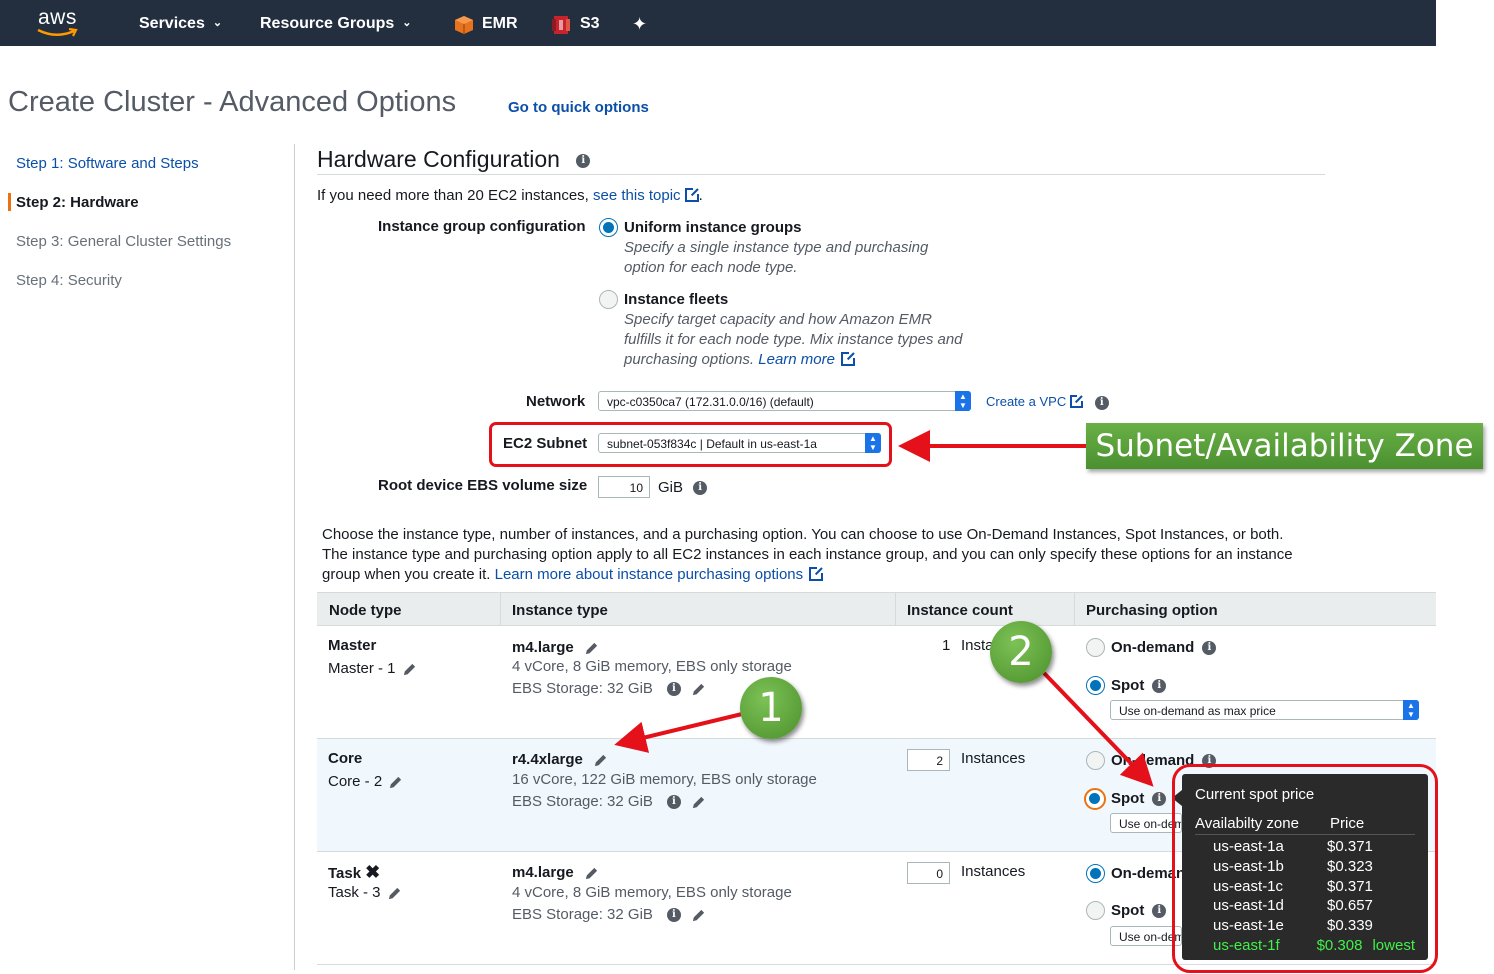 This screenshot has width=1494, height=974. I want to click on instance-count-unit: Insta, so click(977, 645).